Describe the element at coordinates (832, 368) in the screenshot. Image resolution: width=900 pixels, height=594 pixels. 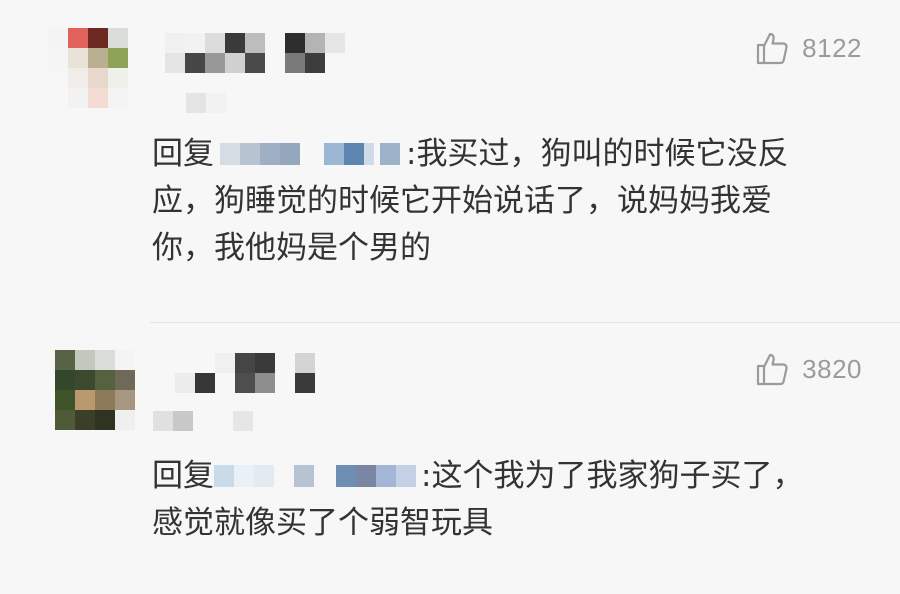
I see `like-count: 3820` at that location.